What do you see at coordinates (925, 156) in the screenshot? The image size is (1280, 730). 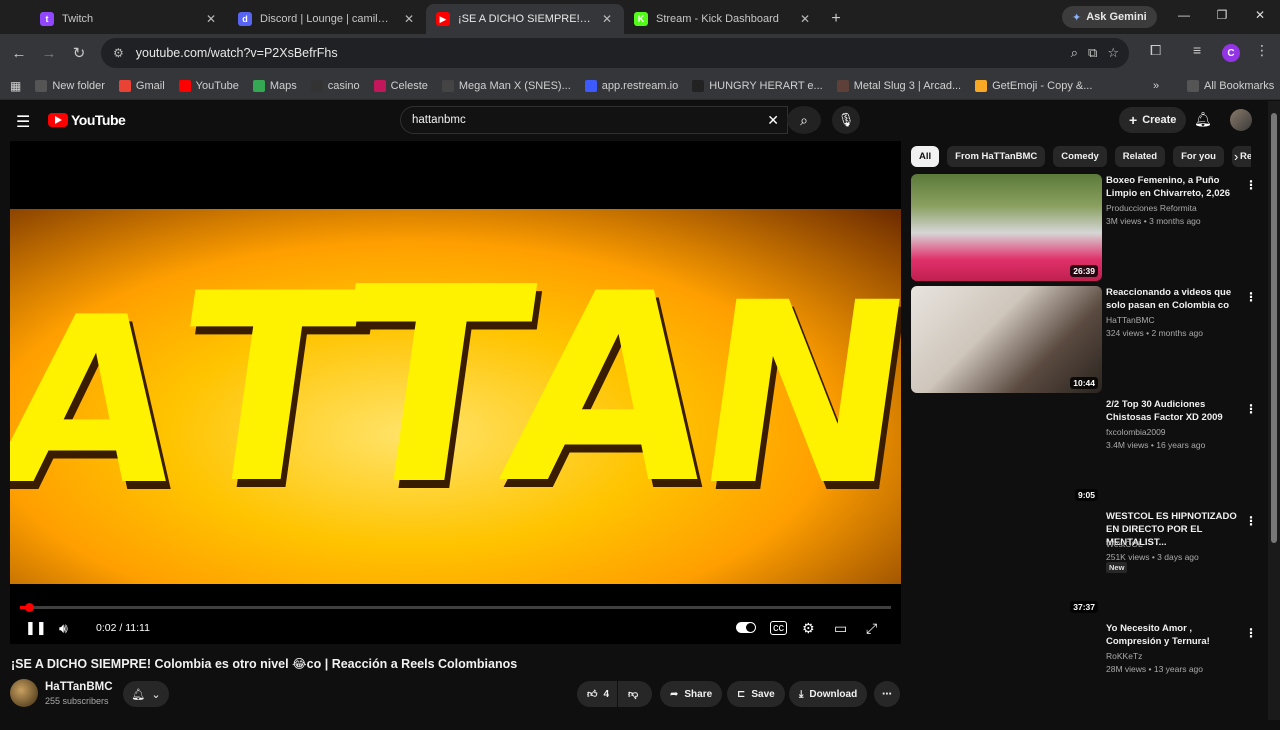 I see `filter-chip: All` at bounding box center [925, 156].